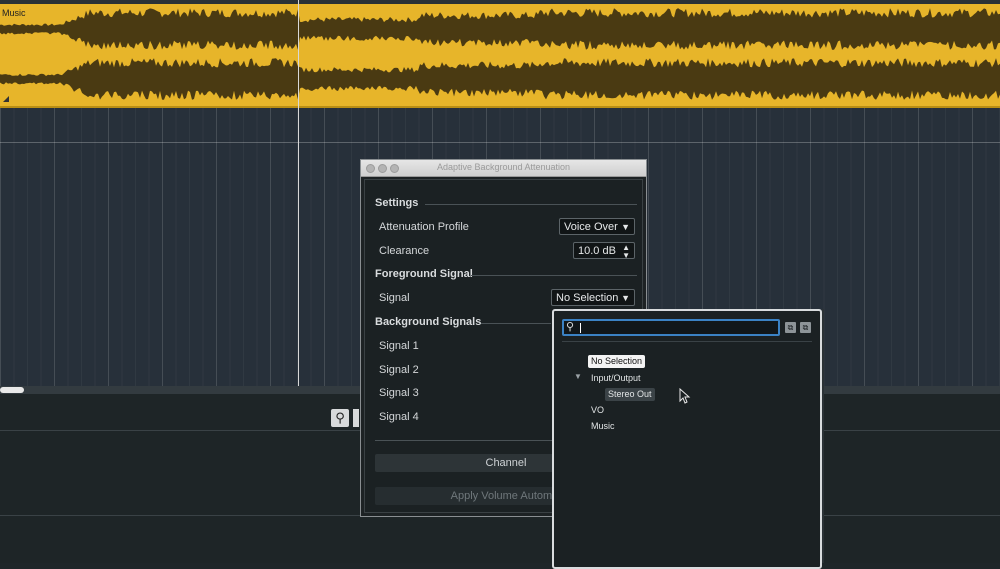  What do you see at coordinates (506, 496) in the screenshot?
I see `apply-button-label: Apply Volume Automat` at bounding box center [506, 496].